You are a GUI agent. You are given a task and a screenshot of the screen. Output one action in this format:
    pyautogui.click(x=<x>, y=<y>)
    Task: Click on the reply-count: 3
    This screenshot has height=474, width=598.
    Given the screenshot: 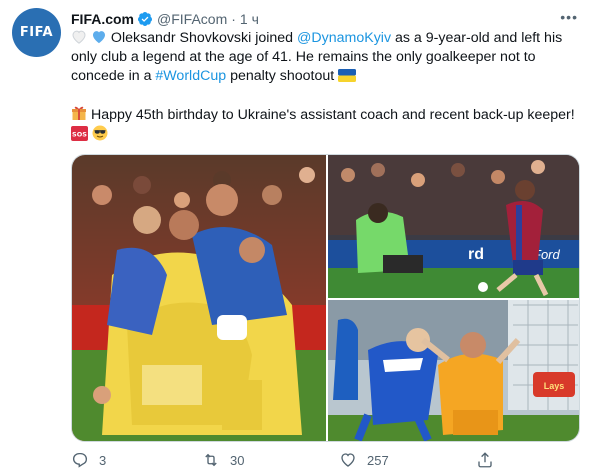 What is the action you would take?
    pyautogui.click(x=103, y=460)
    